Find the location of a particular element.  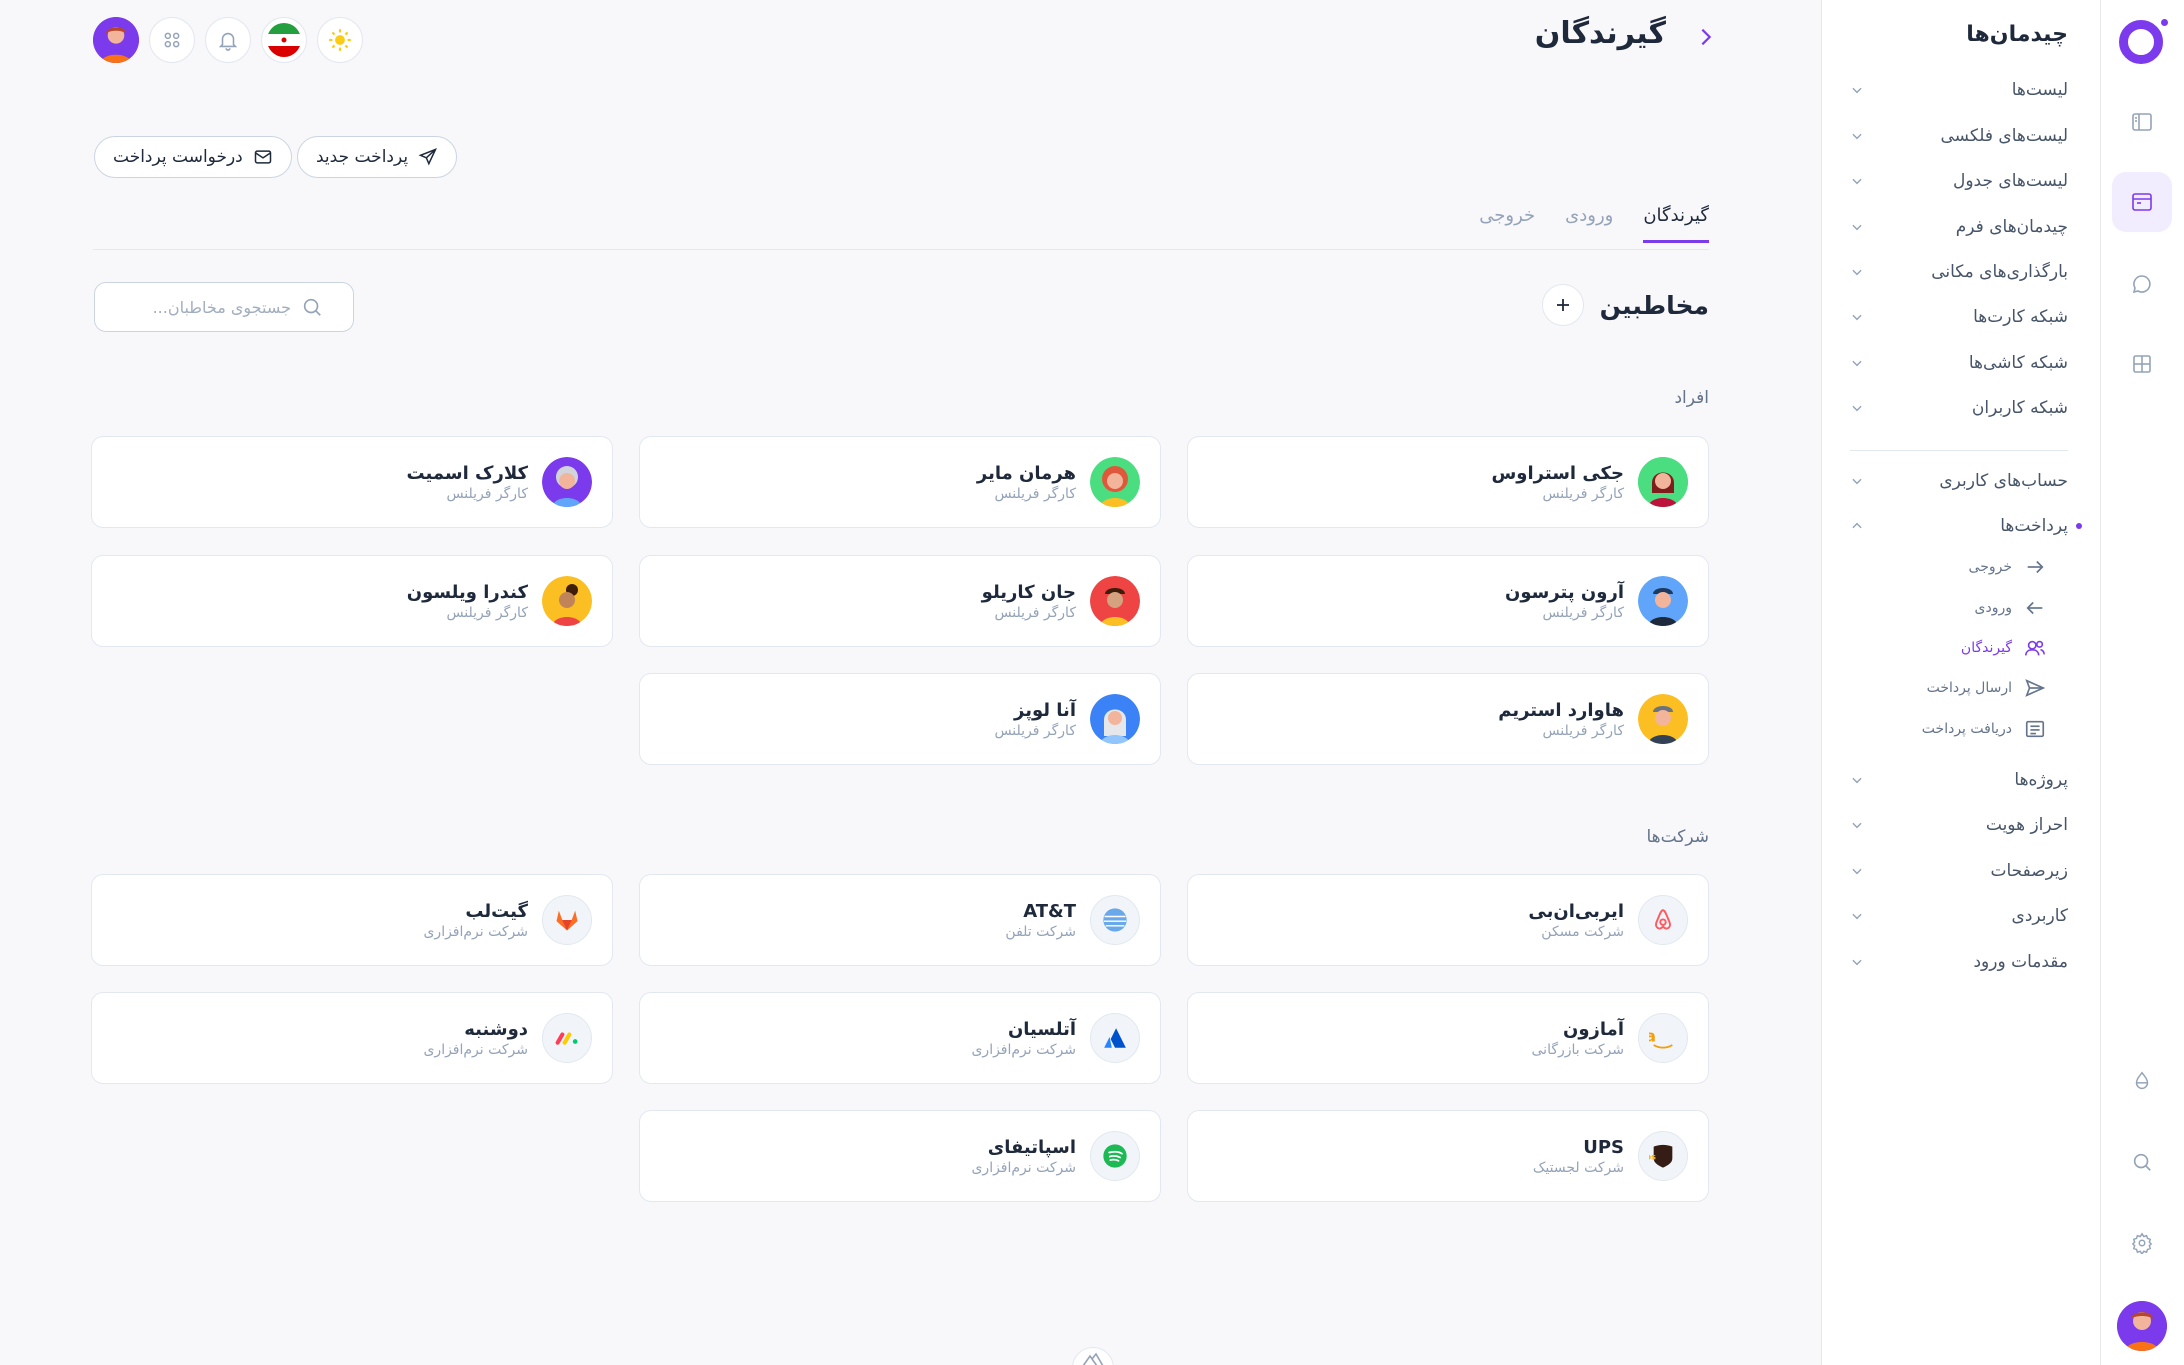

company-name: AT&T is located at coordinates (1049, 911).